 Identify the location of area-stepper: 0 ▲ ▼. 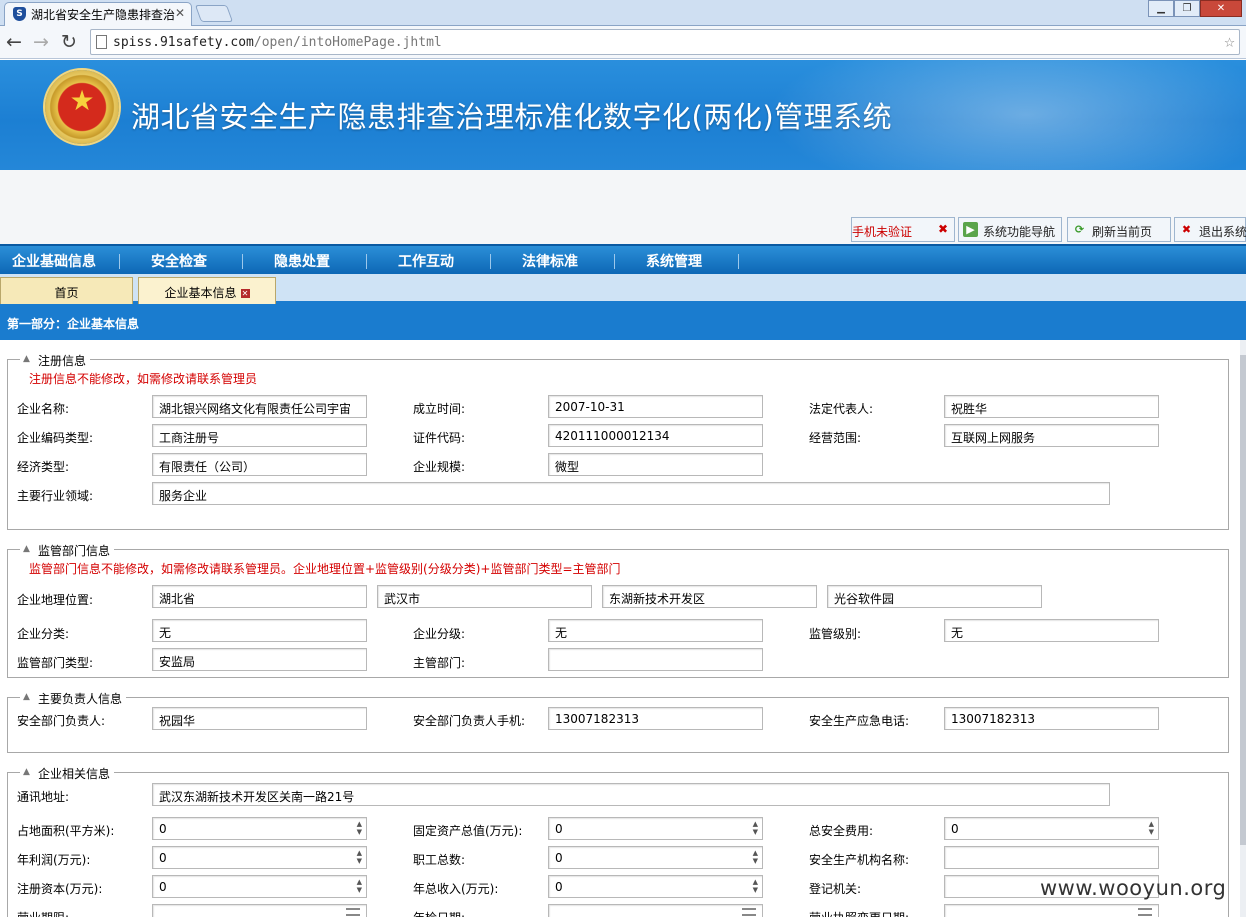
(259, 828).